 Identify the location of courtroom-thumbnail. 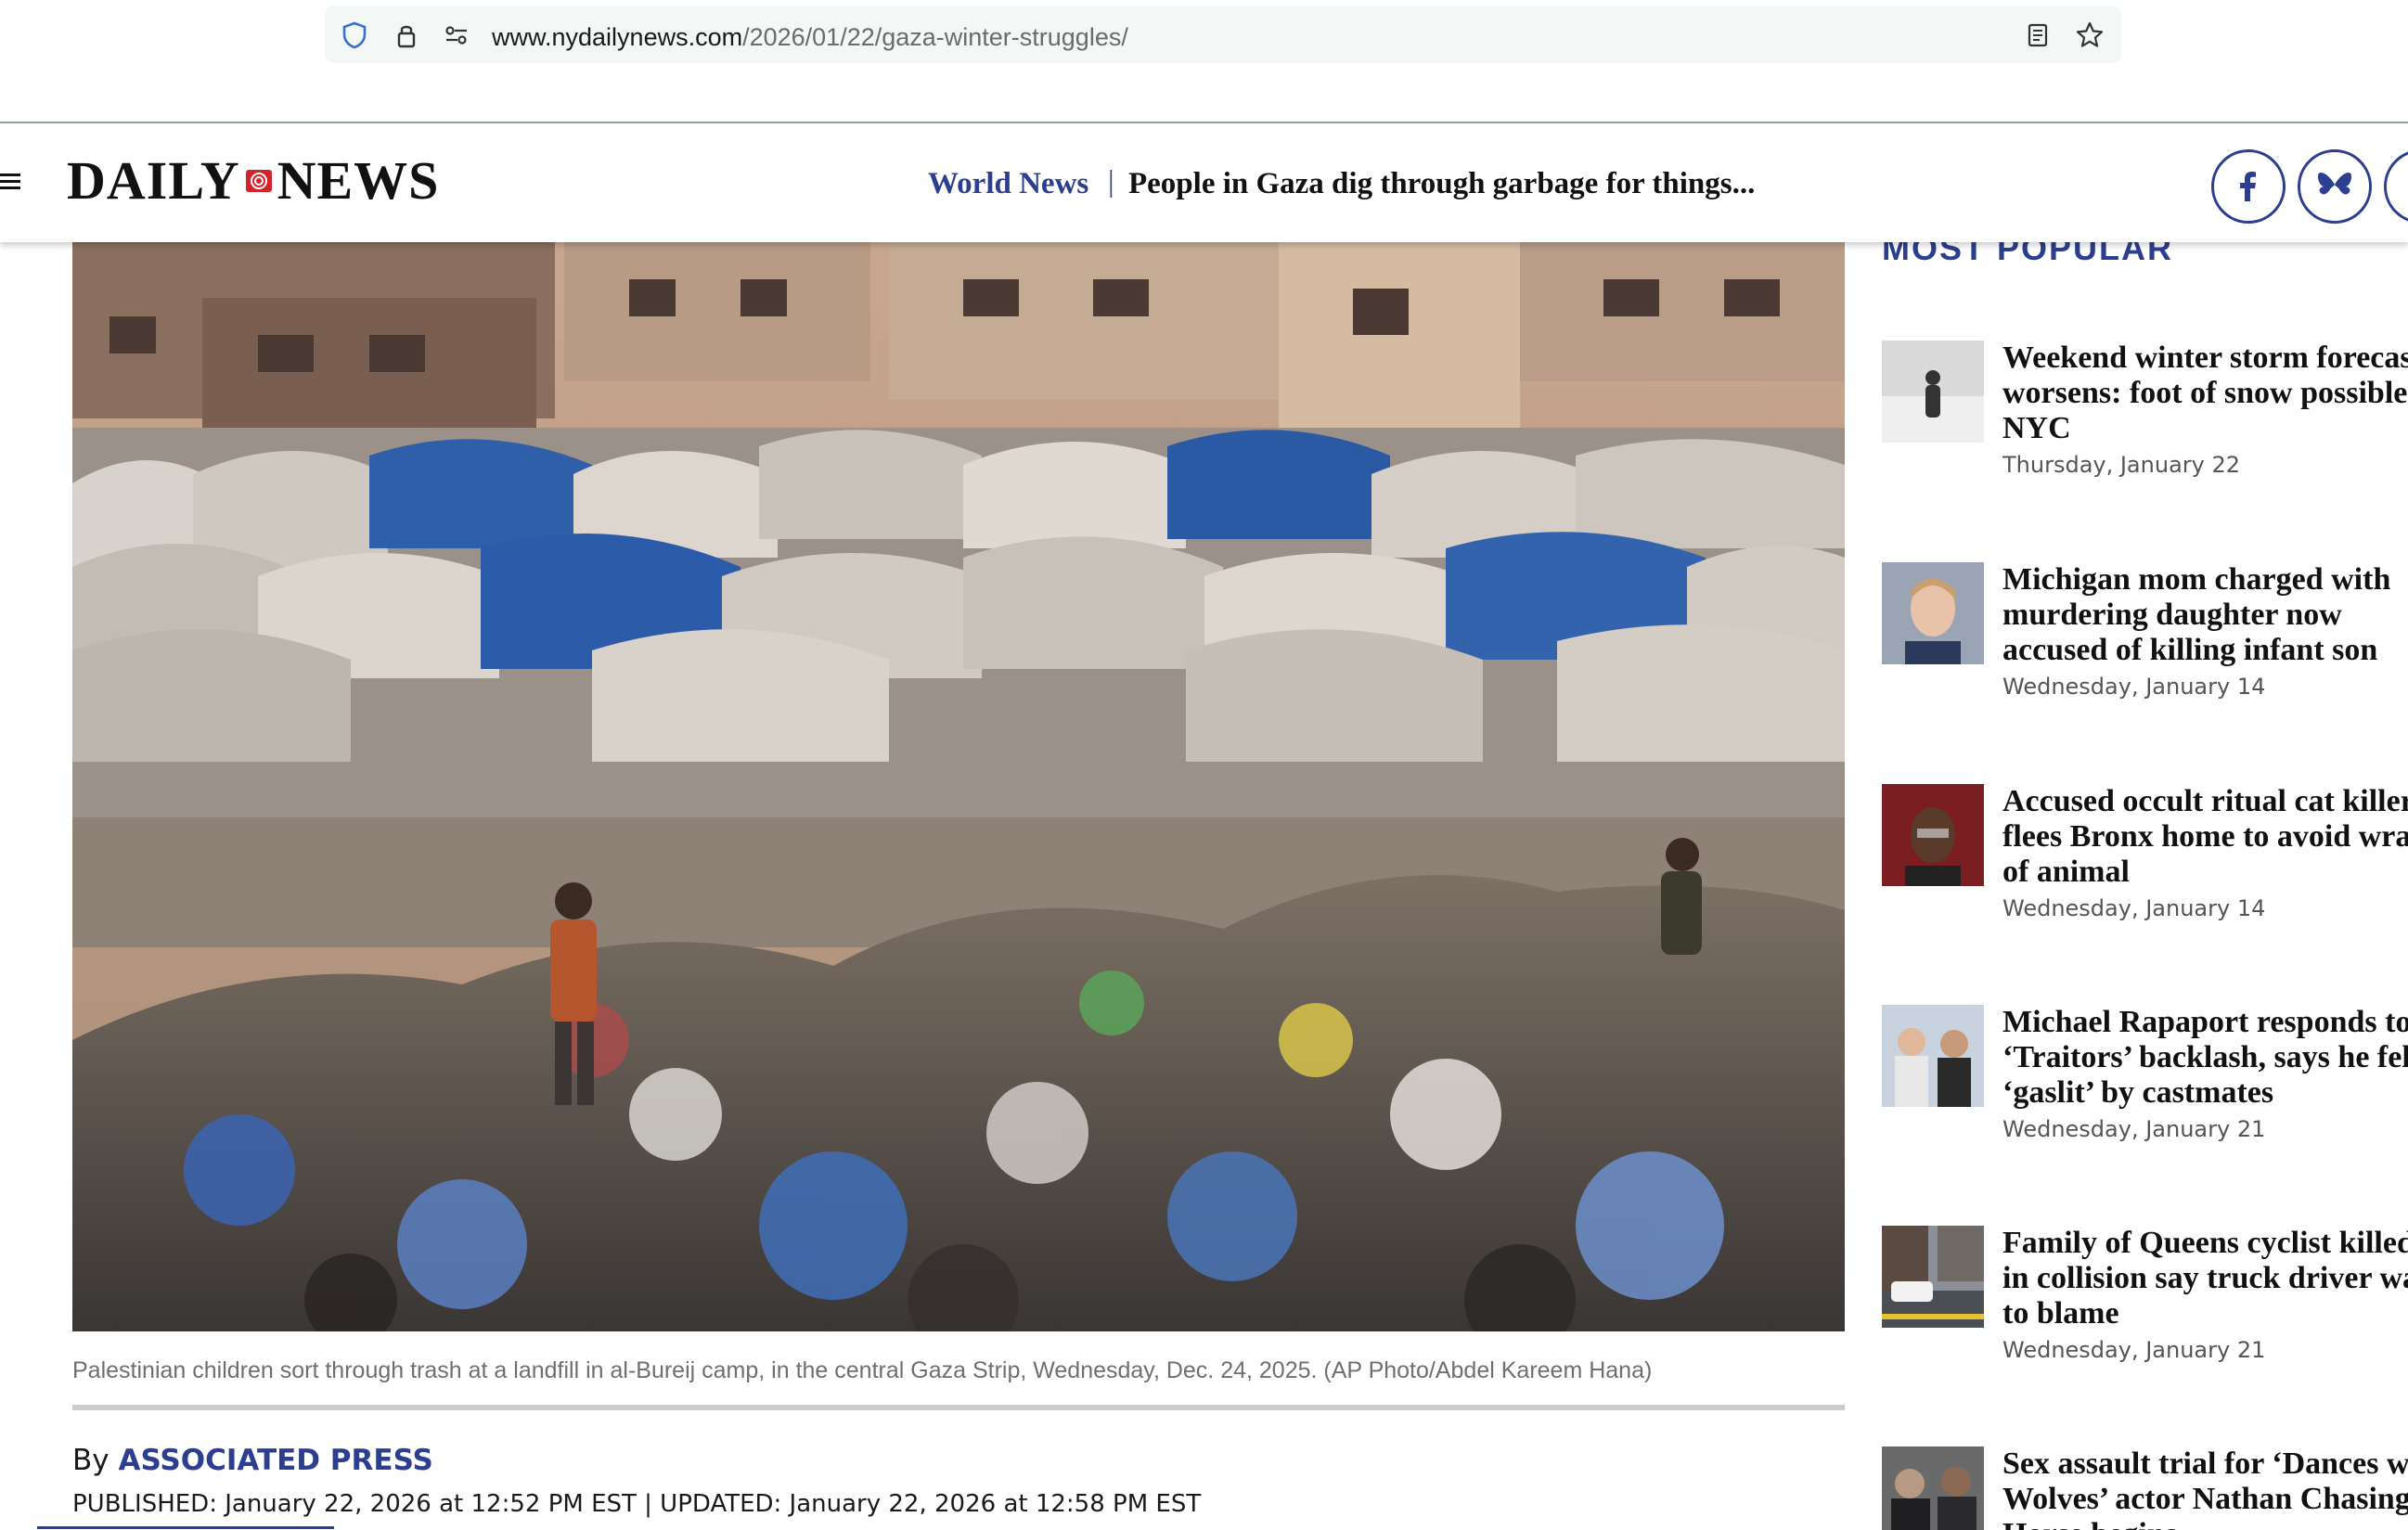
(1933, 1488).